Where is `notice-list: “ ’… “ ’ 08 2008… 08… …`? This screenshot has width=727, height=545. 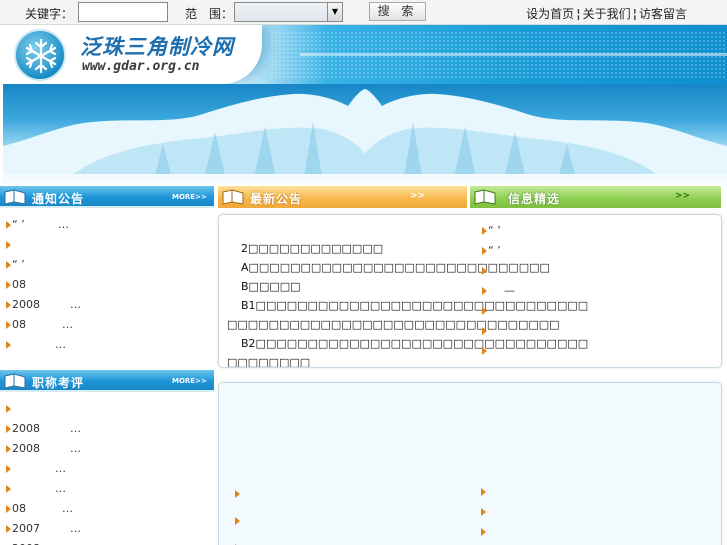
notice-list: “ ’… “ ’ 08 2008… 08… … is located at coordinates (107, 285).